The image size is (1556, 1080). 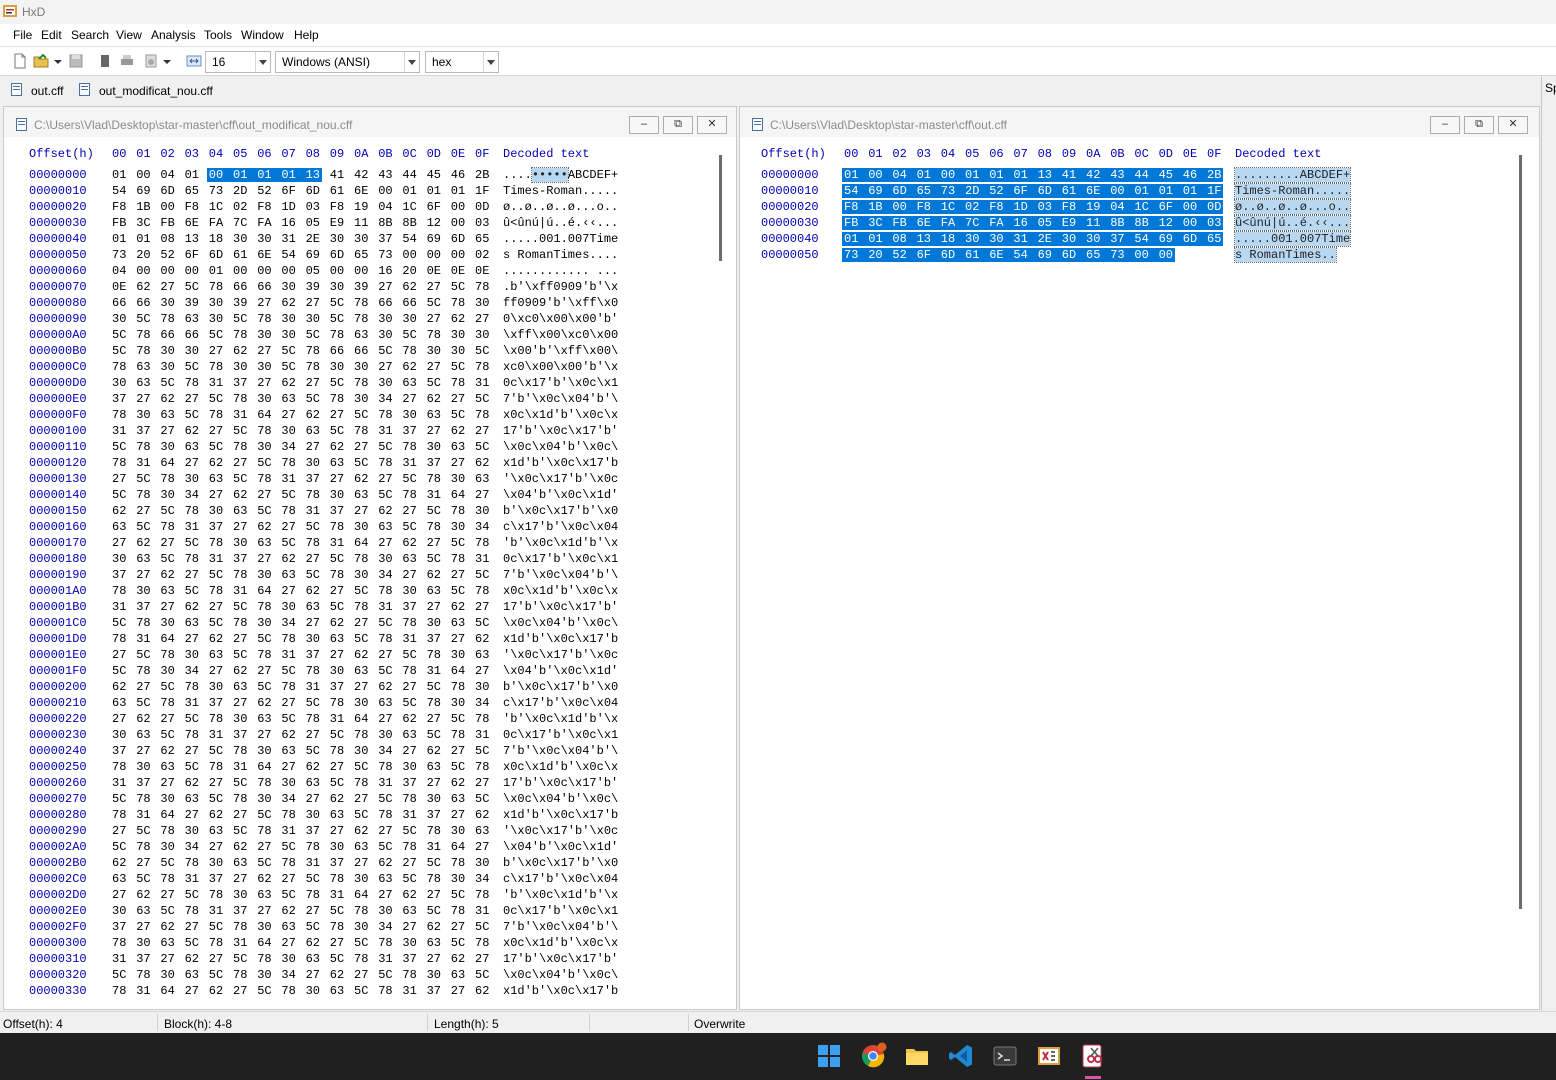 What do you see at coordinates (878, 223) in the screenshot?
I see `hex-byte: 3C` at bounding box center [878, 223].